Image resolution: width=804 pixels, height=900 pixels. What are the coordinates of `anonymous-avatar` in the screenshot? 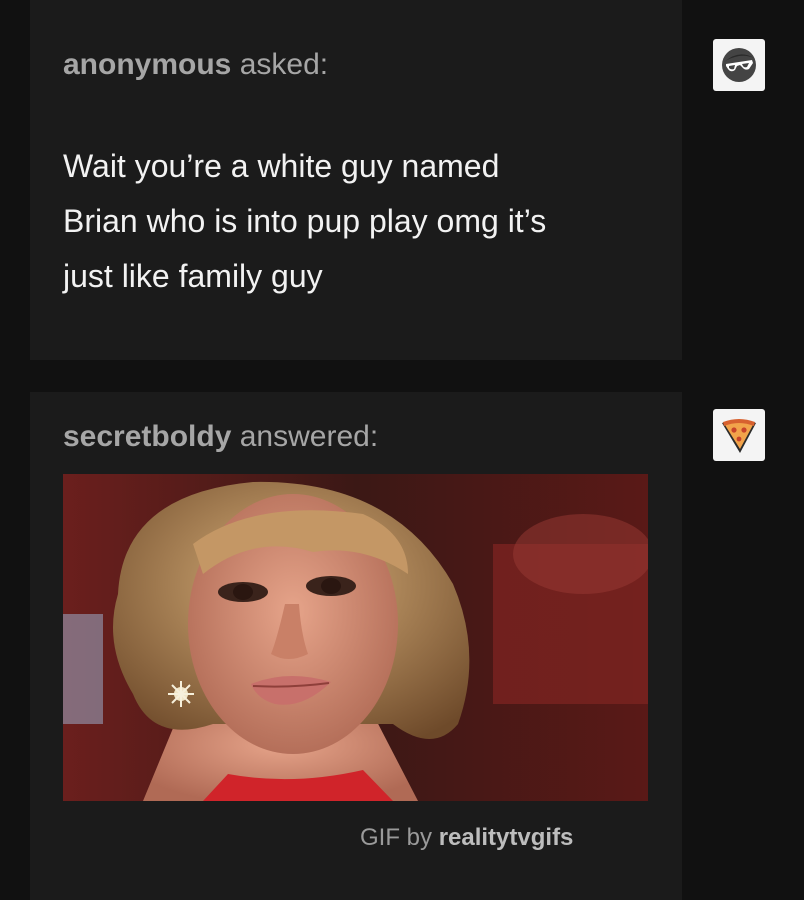 It's located at (739, 65).